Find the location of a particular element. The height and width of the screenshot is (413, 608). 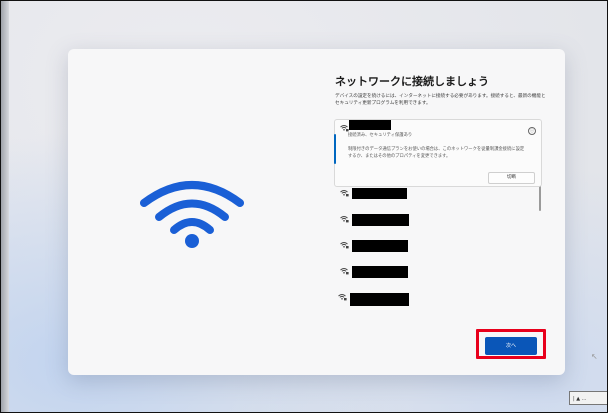

selection-accent is located at coordinates (335, 149).